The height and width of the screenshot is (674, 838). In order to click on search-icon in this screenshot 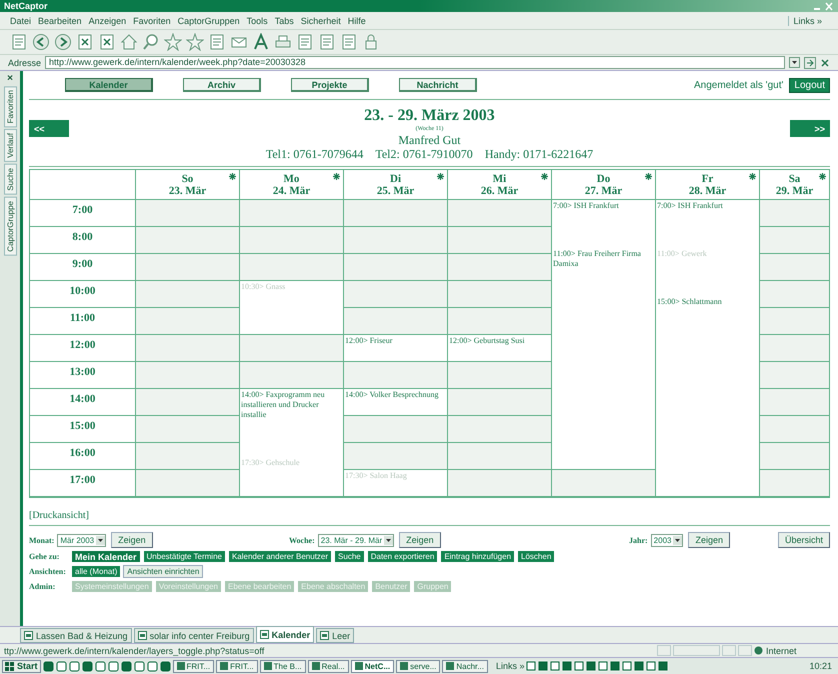, I will do `click(151, 42)`.